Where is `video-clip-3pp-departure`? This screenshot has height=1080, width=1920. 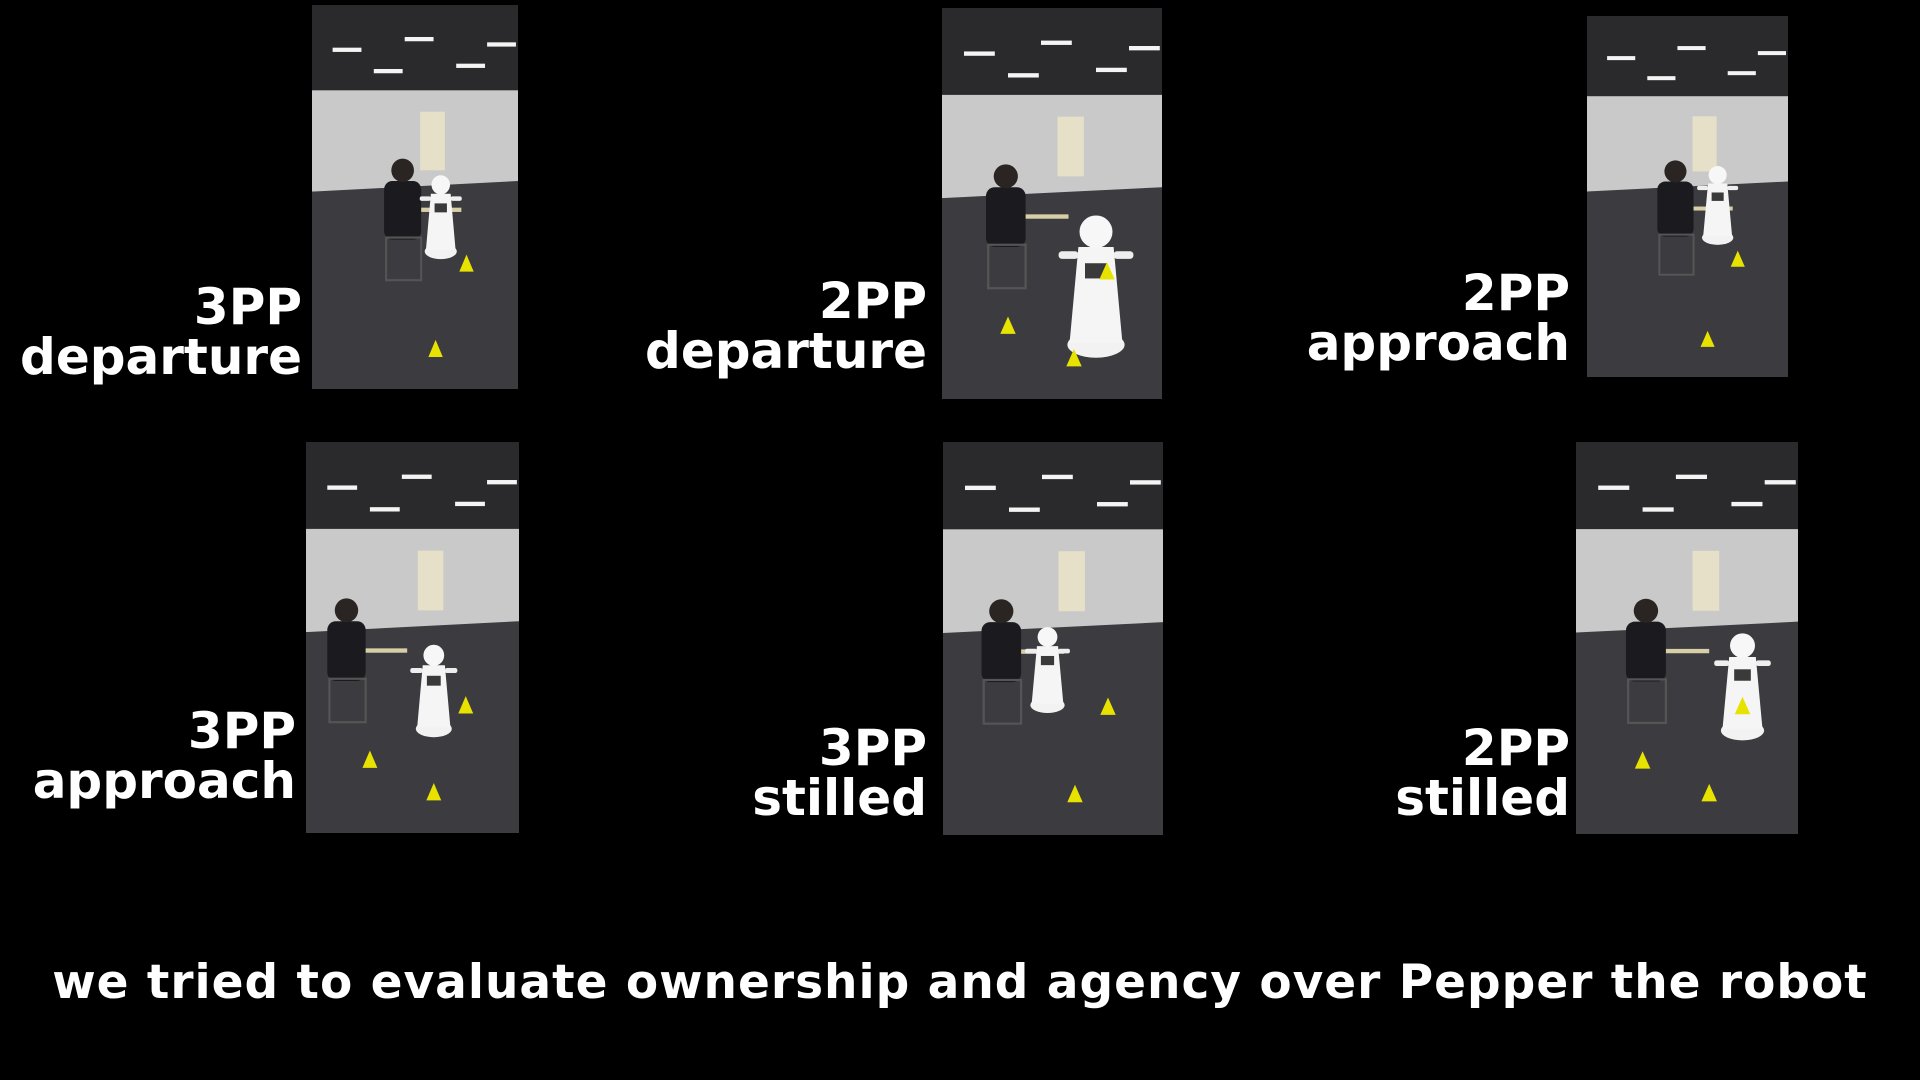
video-clip-3pp-departure is located at coordinates (415, 197).